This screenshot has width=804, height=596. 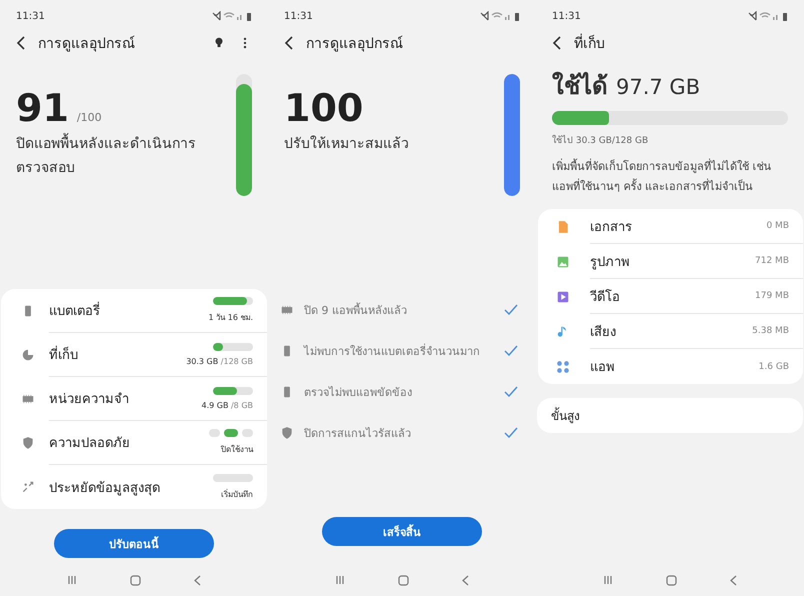 I want to click on optimize-button: ปรับตอนนี้, so click(x=134, y=543).